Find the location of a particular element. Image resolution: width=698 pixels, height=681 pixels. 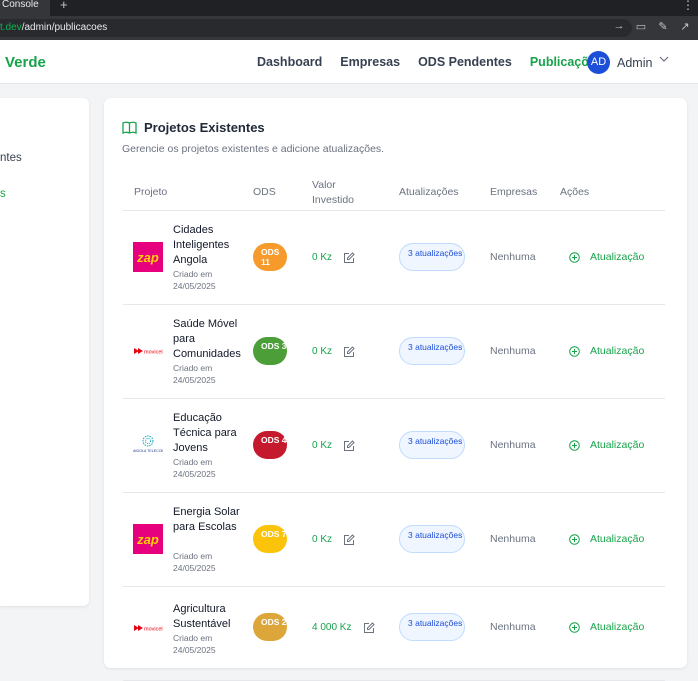

cast-icon: ▭ is located at coordinates (641, 26).